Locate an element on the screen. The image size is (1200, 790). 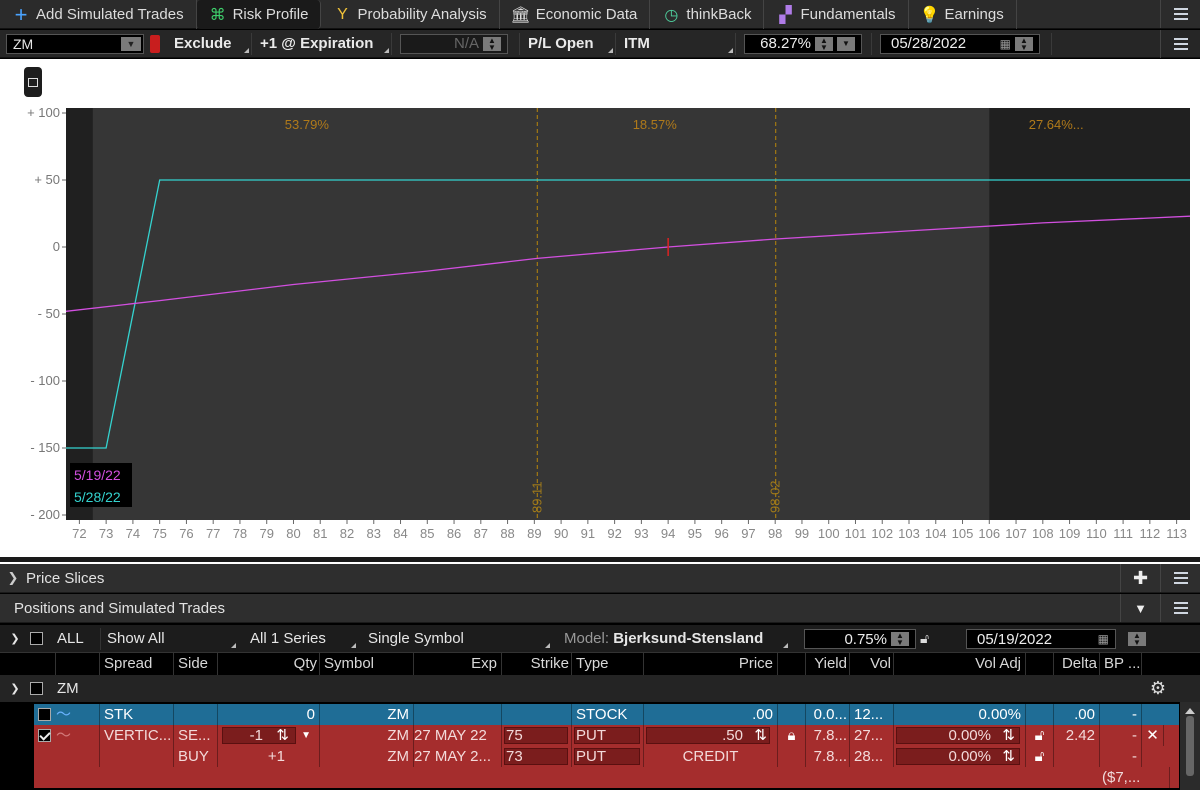
price-slices-header: ❯ Price Slices ✚ is located at coordinates (600, 578).